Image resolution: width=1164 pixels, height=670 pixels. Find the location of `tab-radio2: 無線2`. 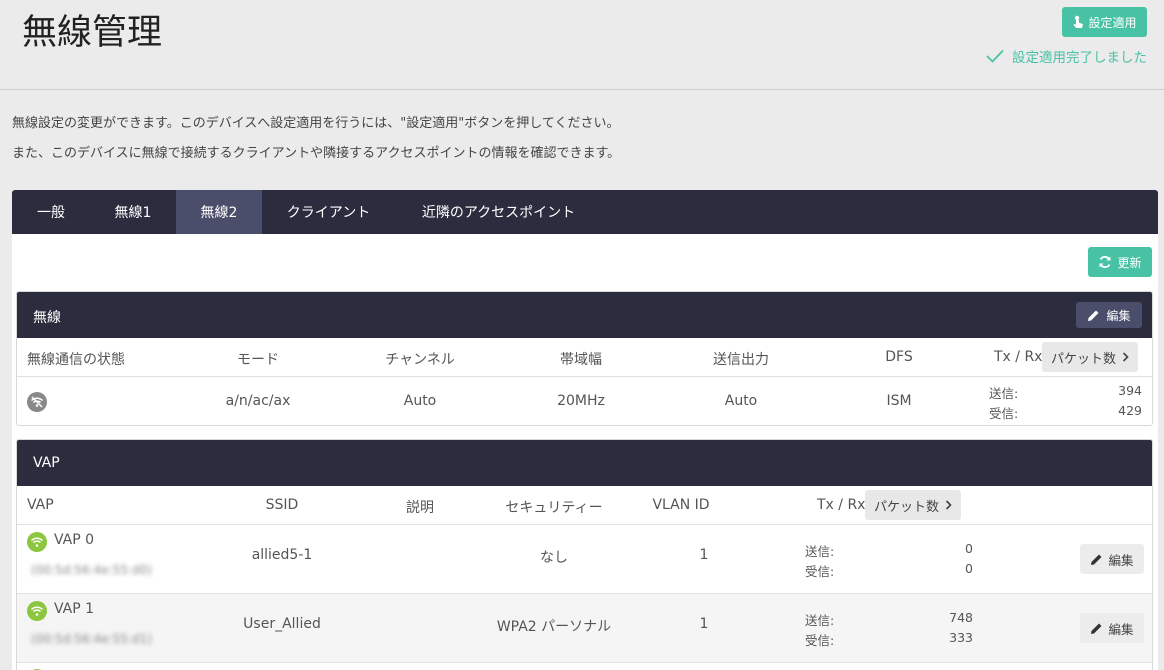

tab-radio2: 無線2 is located at coordinates (219, 212).